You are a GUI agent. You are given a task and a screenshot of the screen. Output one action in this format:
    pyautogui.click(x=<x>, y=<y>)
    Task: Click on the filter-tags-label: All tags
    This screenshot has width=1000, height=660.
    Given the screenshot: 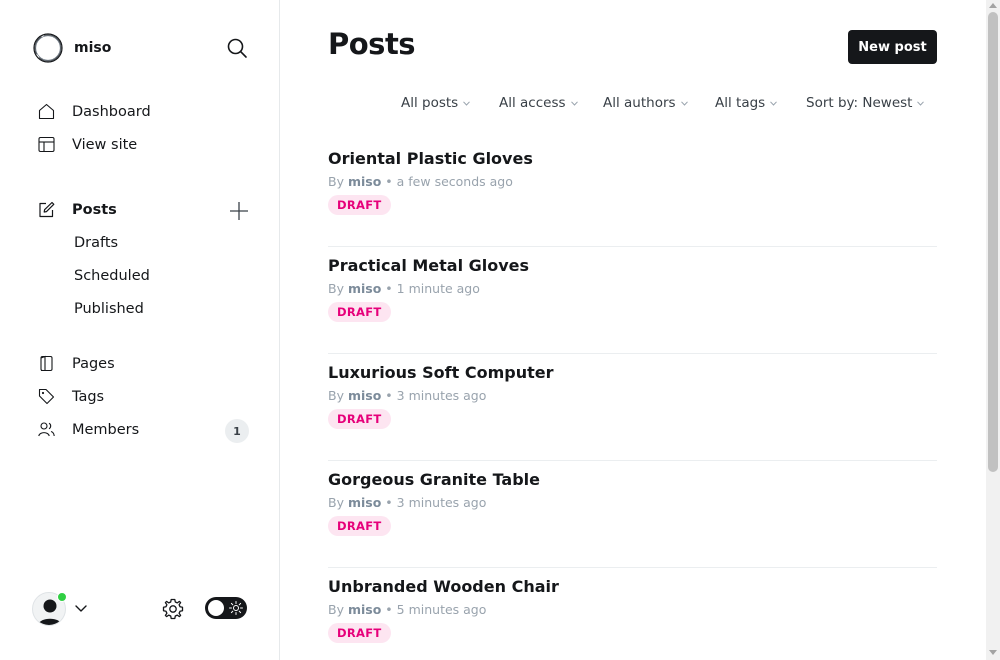 What is the action you would take?
    pyautogui.click(x=740, y=103)
    